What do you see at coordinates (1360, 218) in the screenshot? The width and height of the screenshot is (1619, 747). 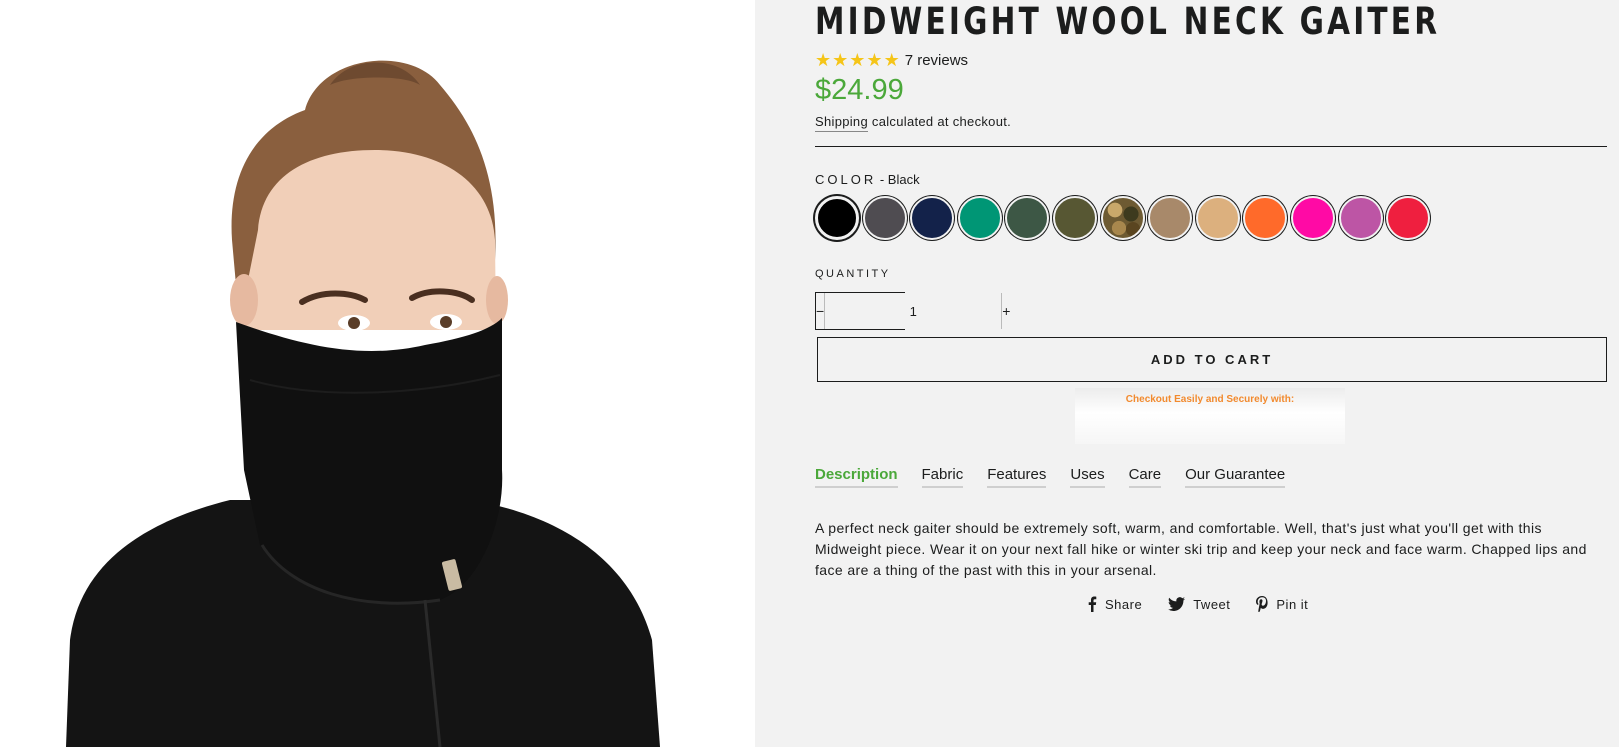 I see `color-swatch-orchid` at bounding box center [1360, 218].